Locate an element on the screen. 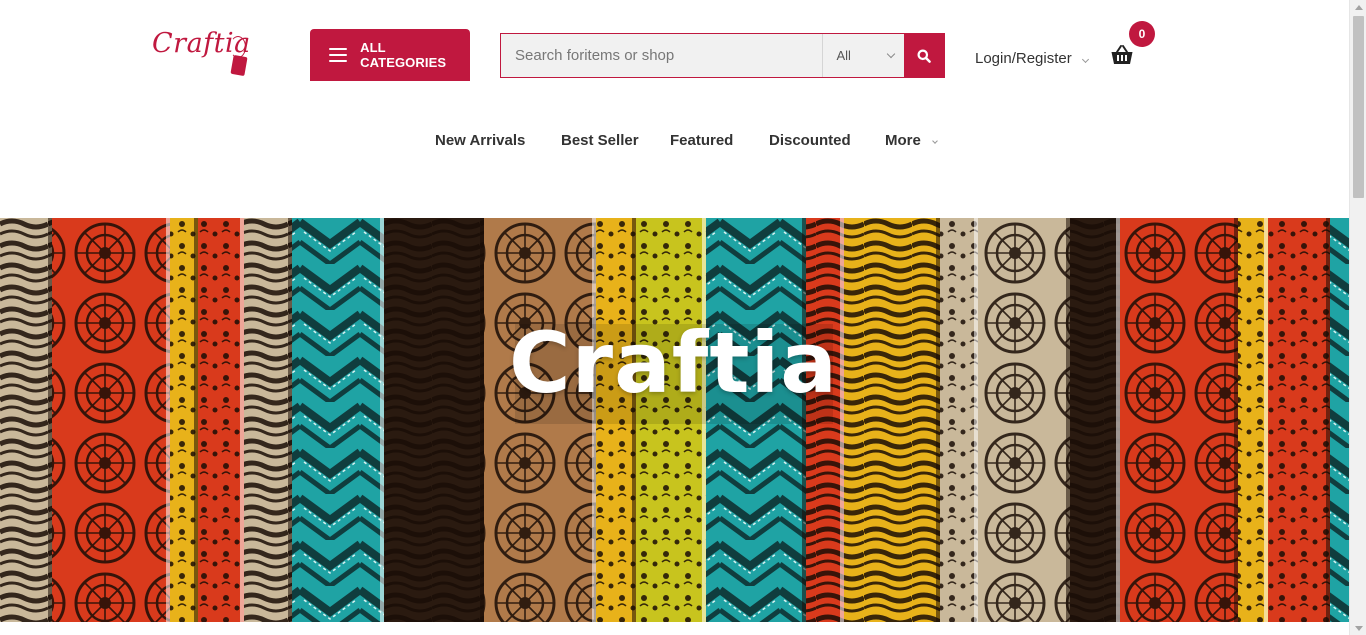  site-logo: Craftia is located at coordinates (200, 54).